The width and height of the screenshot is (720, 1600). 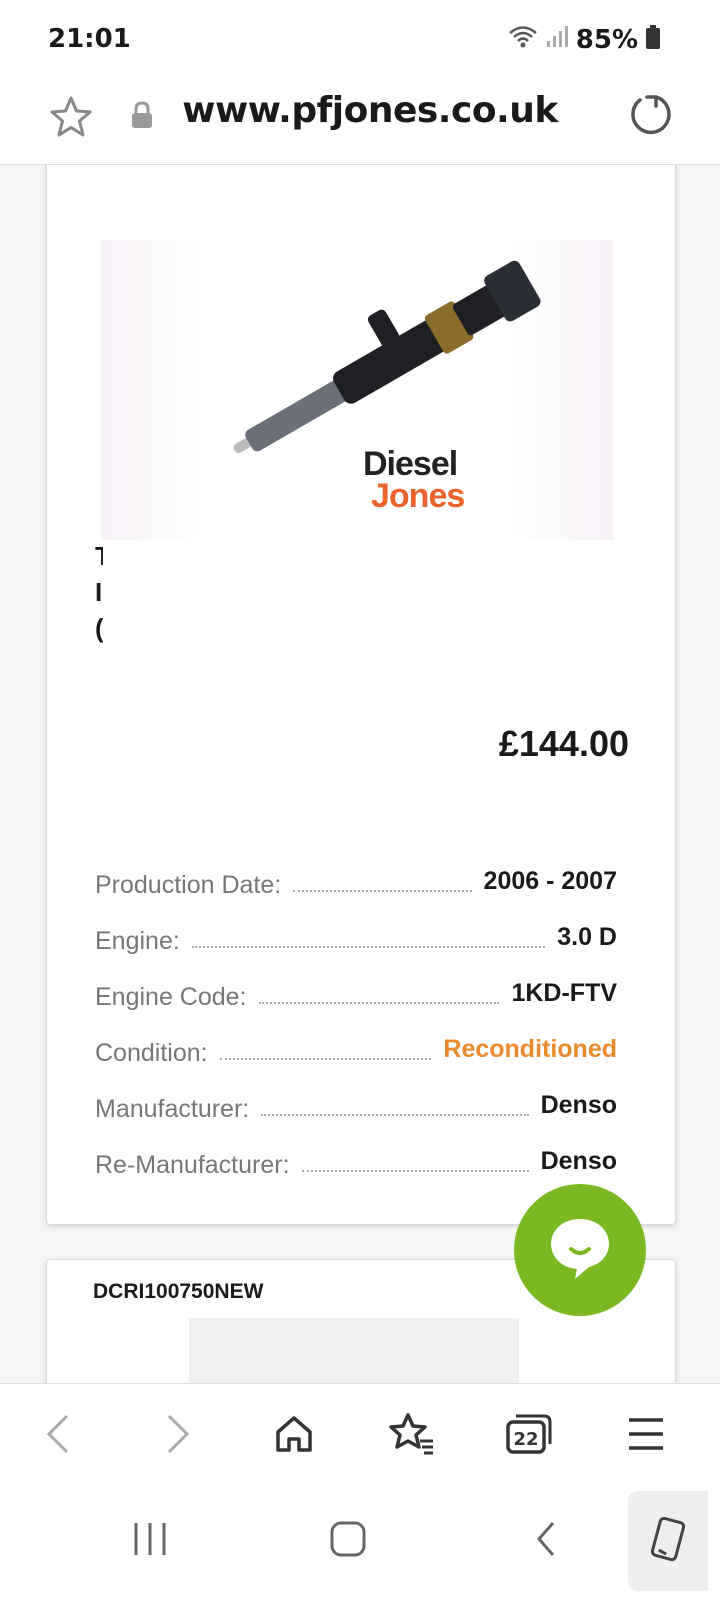 What do you see at coordinates (523, 39) in the screenshot?
I see `wifi-icon` at bounding box center [523, 39].